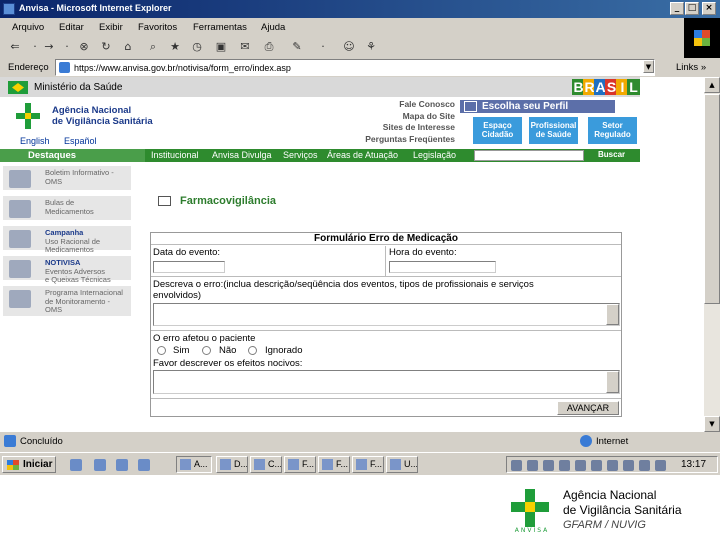 Image resolution: width=720 pixels, height=540 pixels. I want to click on profissional-de-saude-button: Profissional de Saúde, so click(553, 130).